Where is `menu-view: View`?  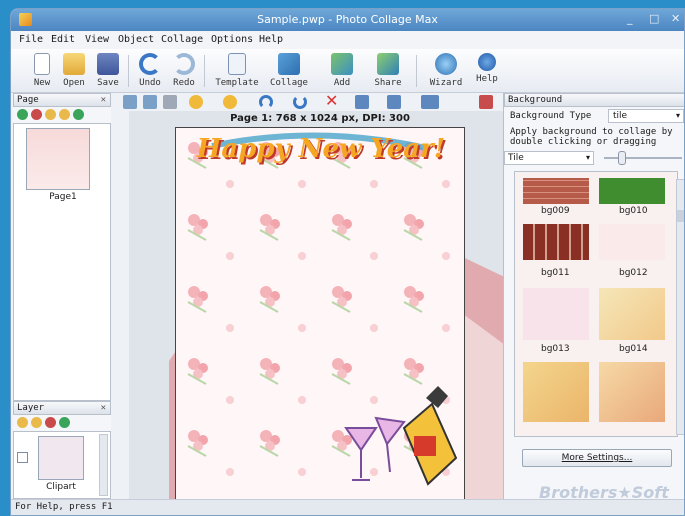
menu-view: View is located at coordinates (97, 39).